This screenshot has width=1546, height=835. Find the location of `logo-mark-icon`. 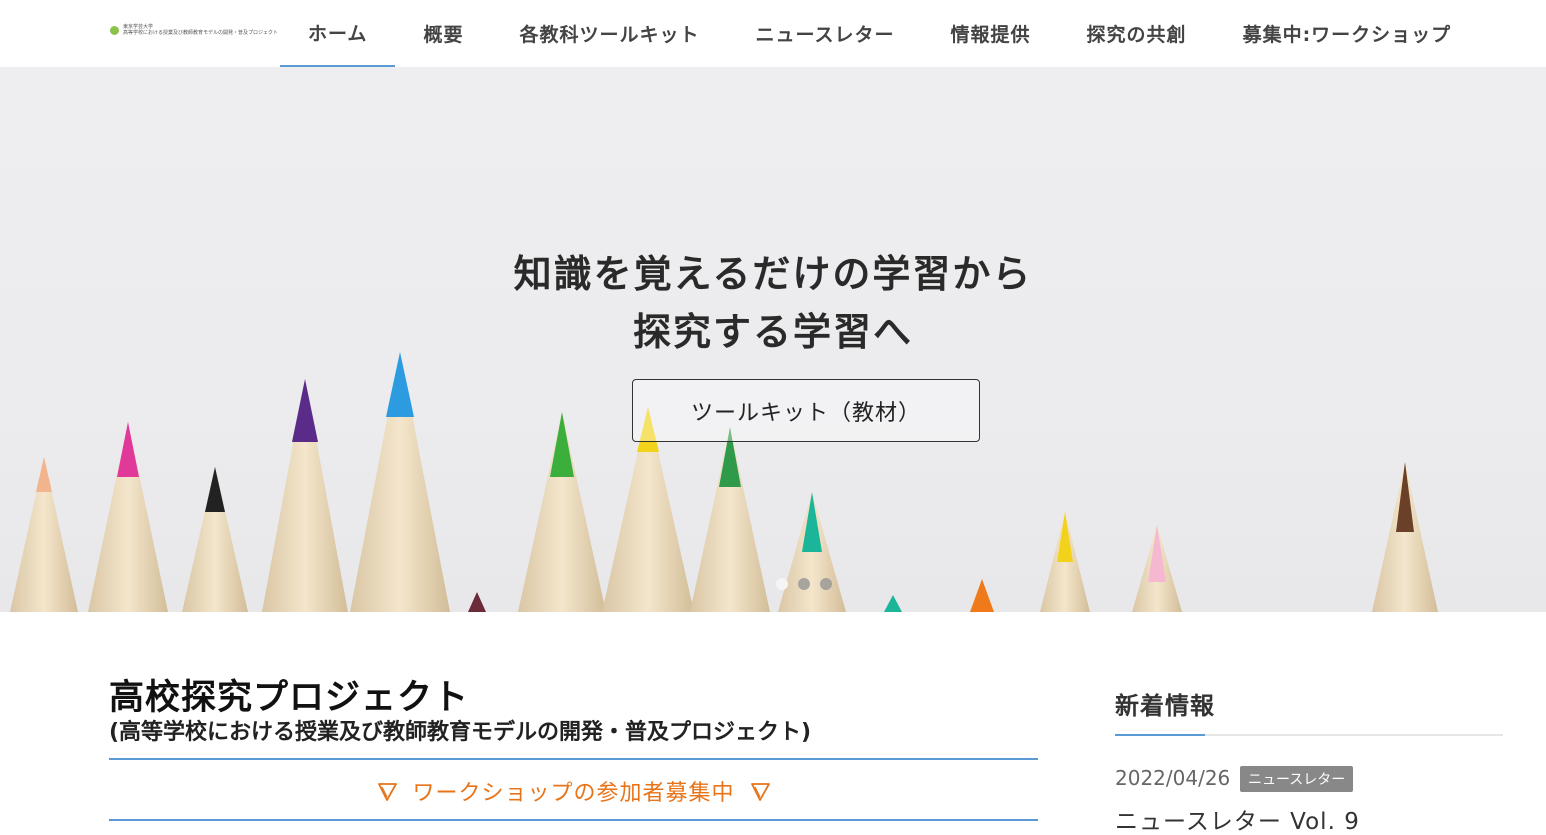

logo-mark-icon is located at coordinates (114, 30).